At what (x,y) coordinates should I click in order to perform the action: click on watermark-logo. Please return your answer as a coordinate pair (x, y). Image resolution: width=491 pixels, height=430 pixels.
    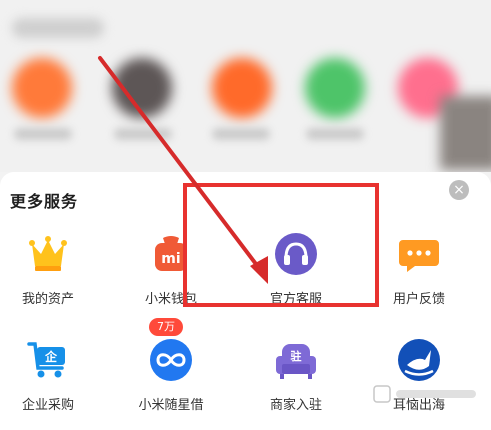
    Looking at the image, I should click on (428, 402).